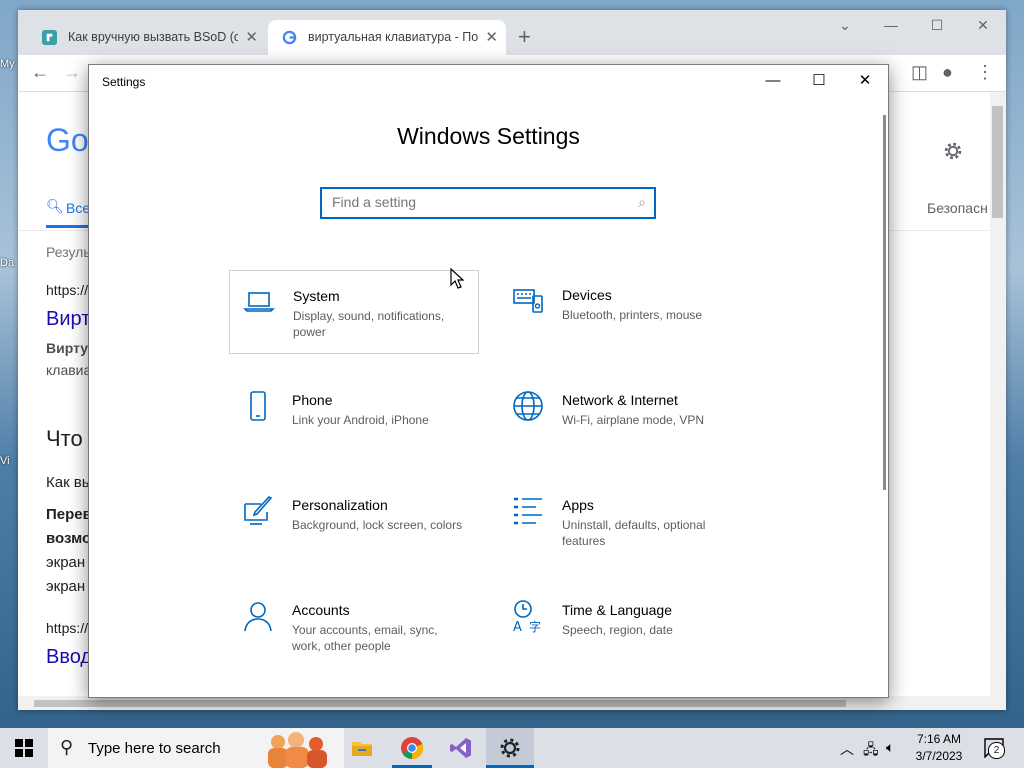  I want to click on result-snippet: возмо, so click(69, 538).